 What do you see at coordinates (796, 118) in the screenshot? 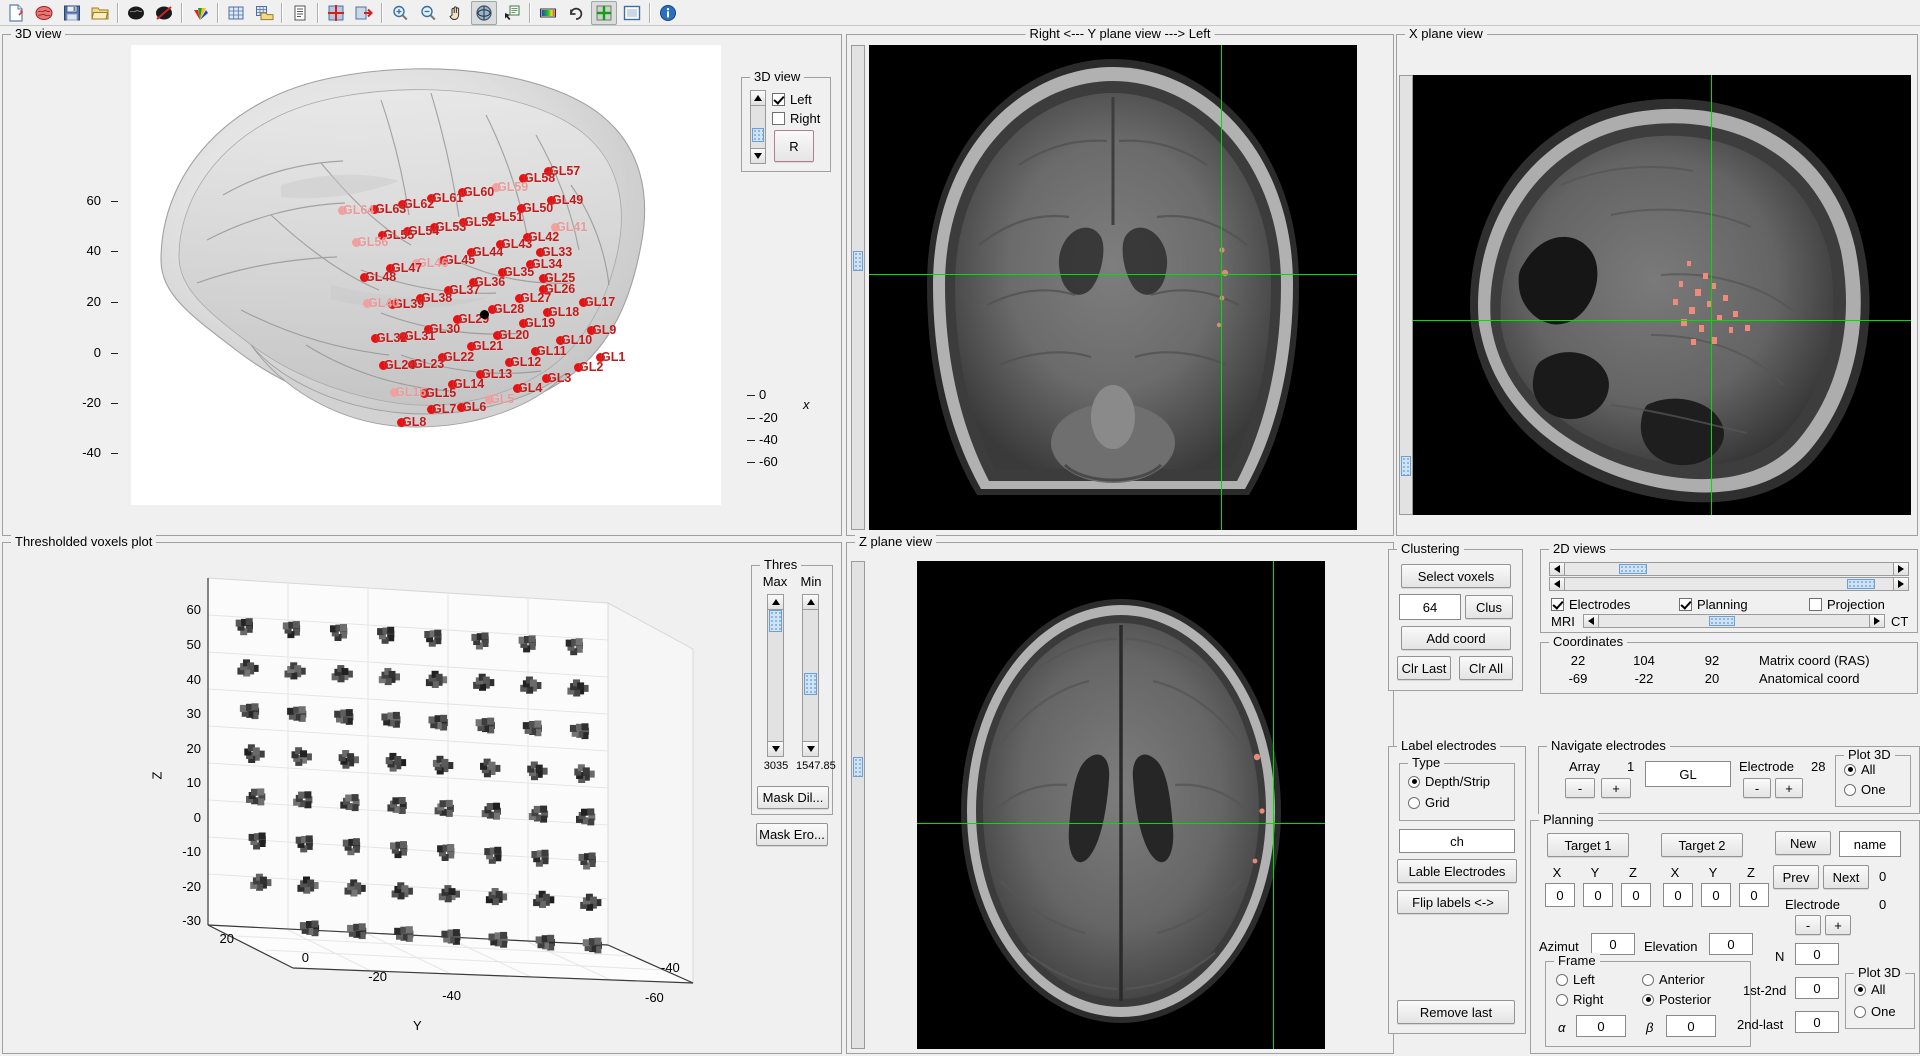
I see `checkbox-right-hemisphere: Right` at bounding box center [796, 118].